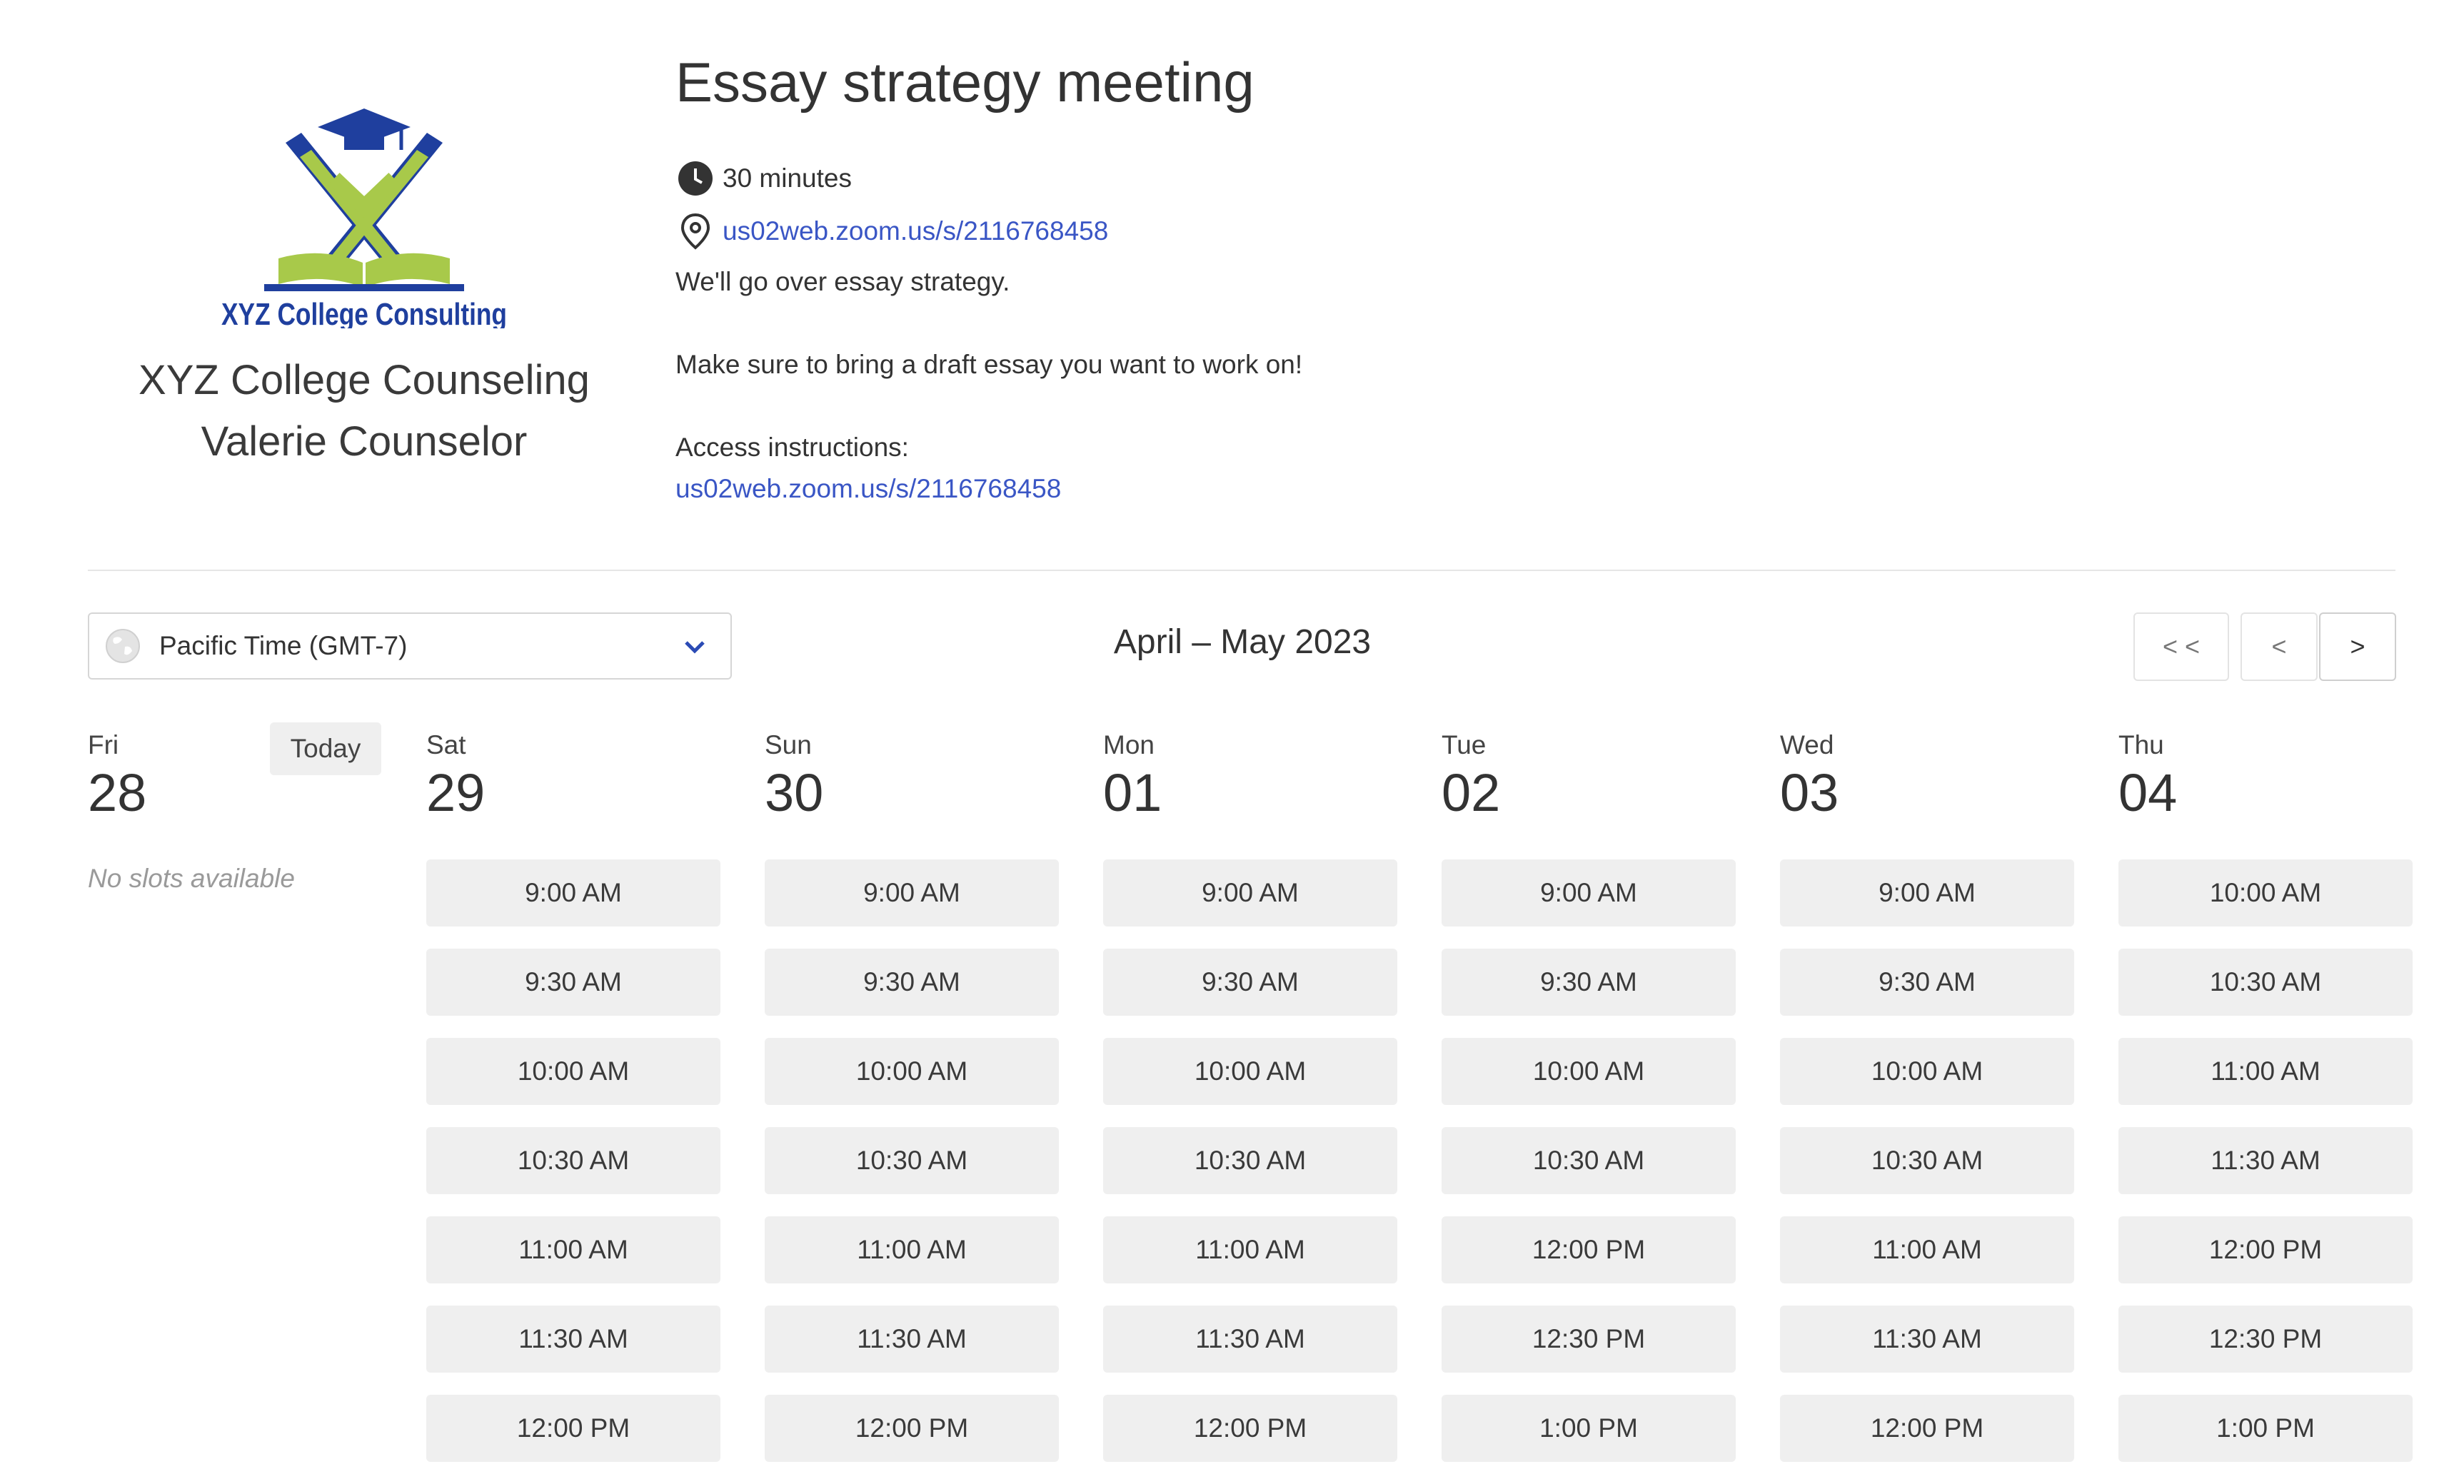 The height and width of the screenshot is (1484, 2464). I want to click on divider, so click(1241, 570).